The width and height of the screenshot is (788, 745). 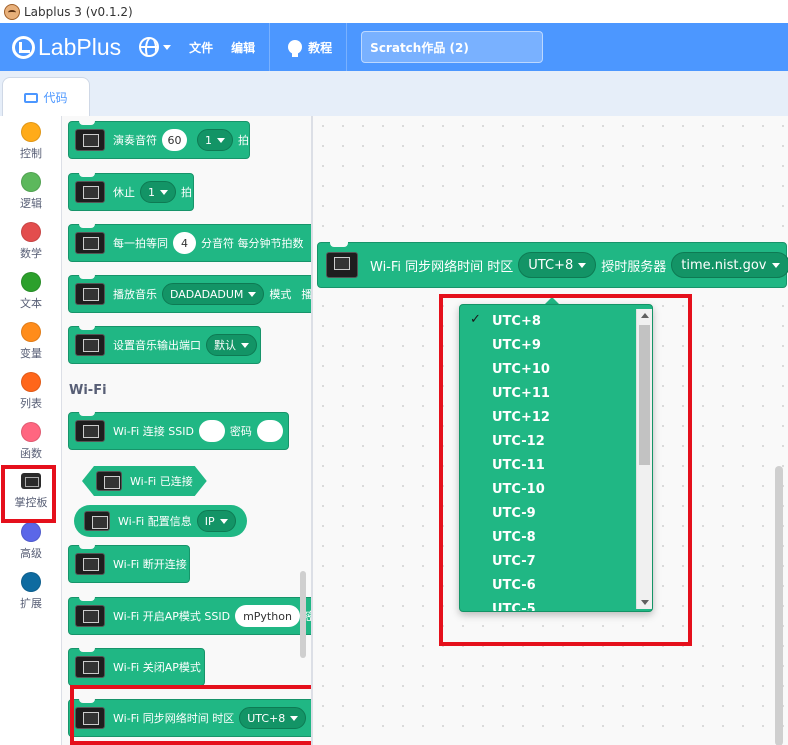 What do you see at coordinates (243, 47) in the screenshot?
I see `edit-menu: 编辑` at bounding box center [243, 47].